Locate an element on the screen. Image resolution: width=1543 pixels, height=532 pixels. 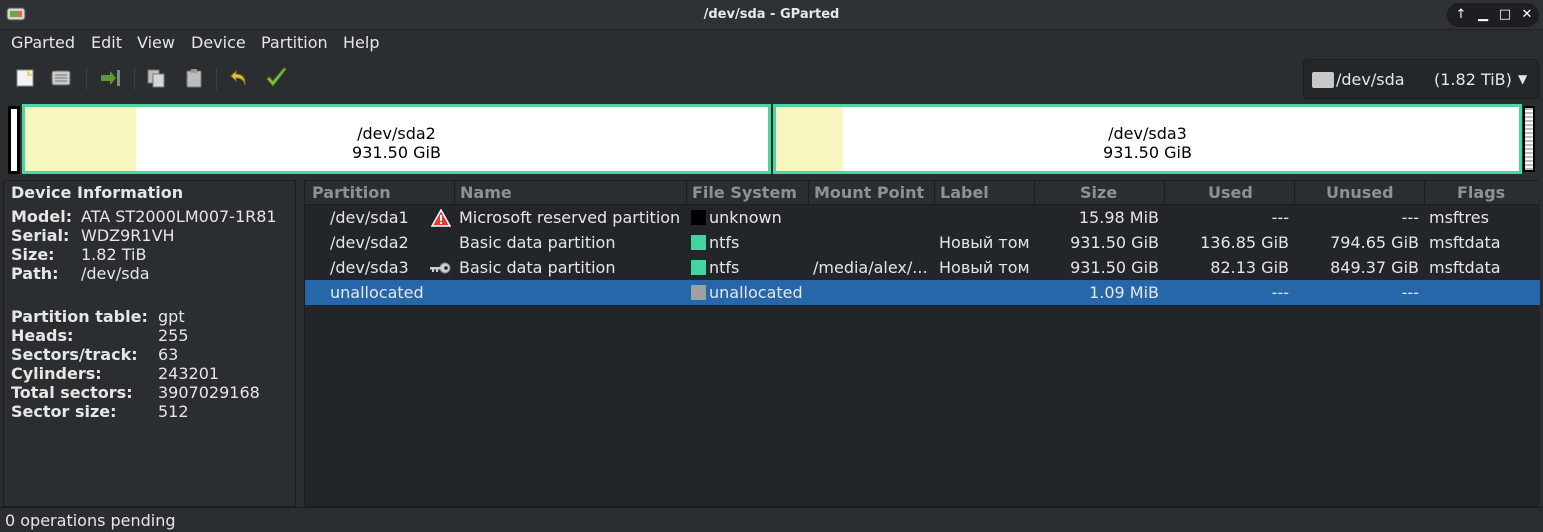
key-icon is located at coordinates (440, 268).